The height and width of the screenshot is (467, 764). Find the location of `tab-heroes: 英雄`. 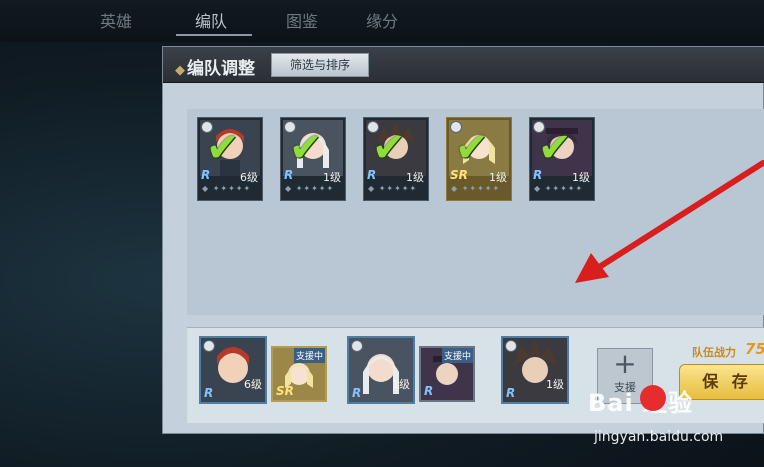

tab-heroes: 英雄 is located at coordinates (116, 20).